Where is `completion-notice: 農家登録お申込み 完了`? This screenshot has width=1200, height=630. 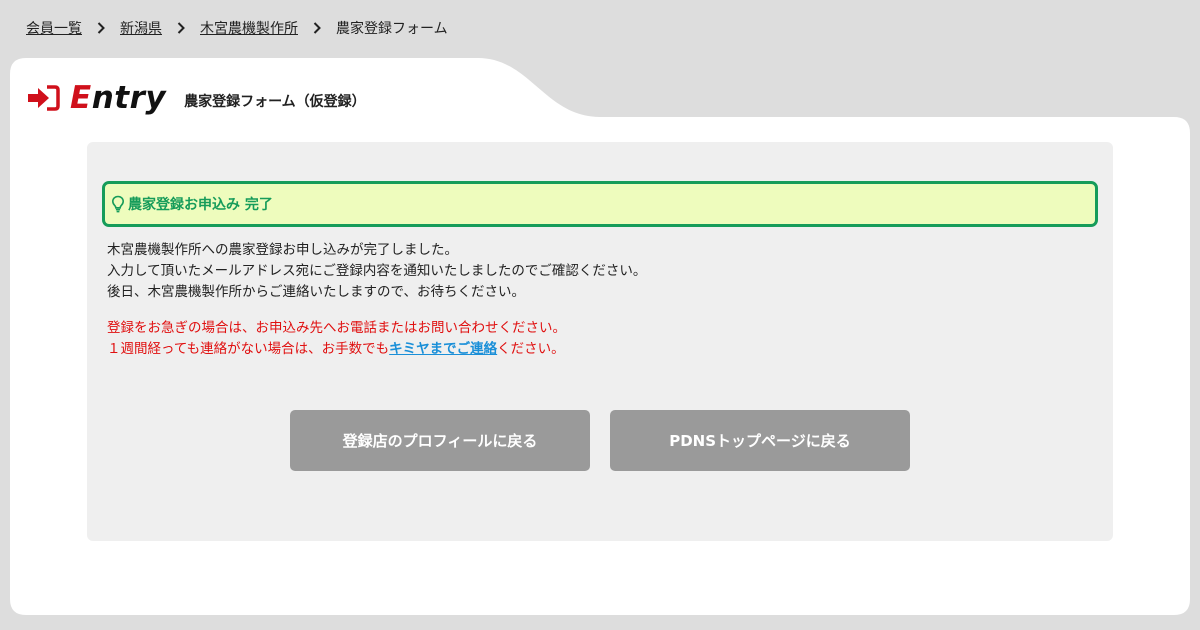 completion-notice: 農家登録お申込み 完了 is located at coordinates (600, 204).